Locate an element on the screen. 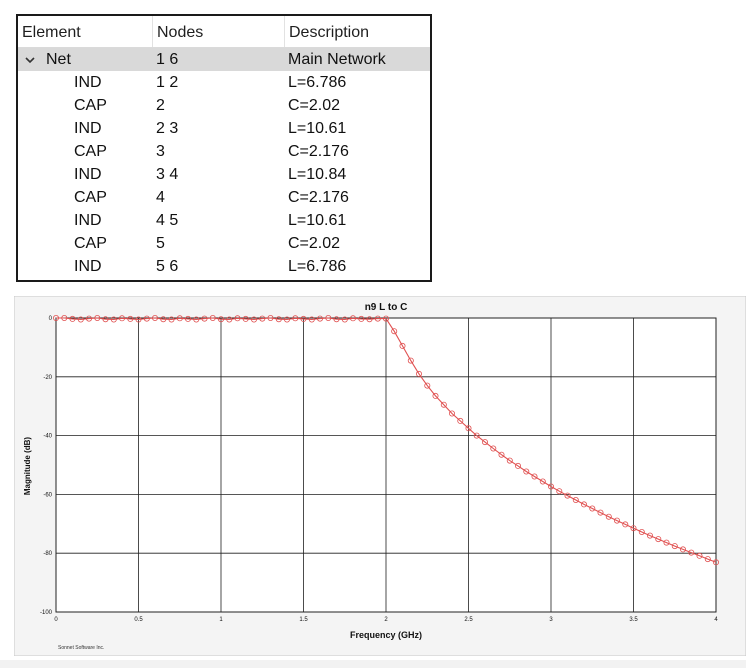 The height and width of the screenshot is (668, 746). cell-nodes: 1 2 is located at coordinates (167, 82).